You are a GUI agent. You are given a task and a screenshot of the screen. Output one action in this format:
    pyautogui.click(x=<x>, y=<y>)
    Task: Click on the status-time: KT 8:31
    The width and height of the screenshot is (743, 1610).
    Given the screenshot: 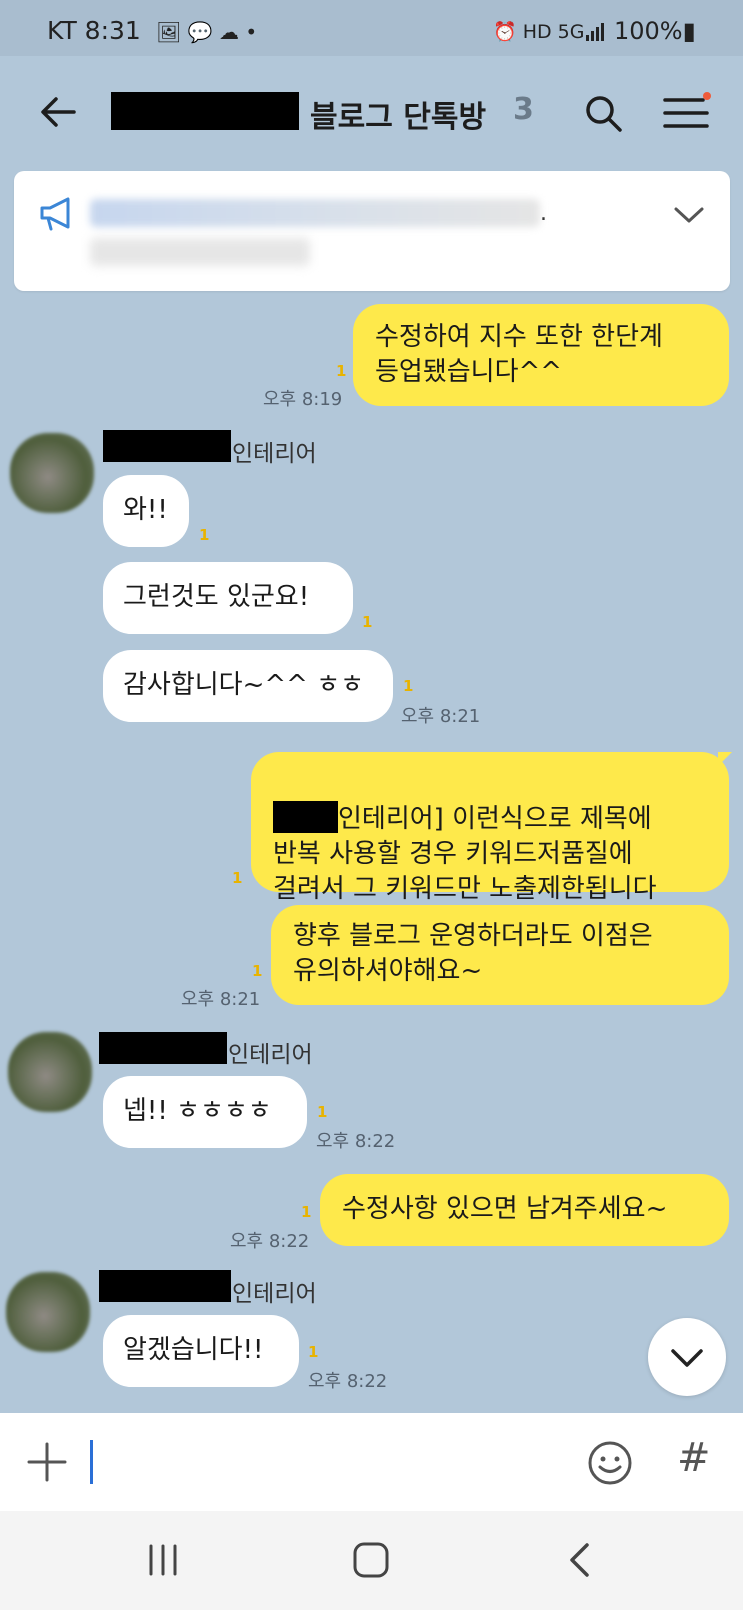 What is the action you would take?
    pyautogui.click(x=94, y=30)
    